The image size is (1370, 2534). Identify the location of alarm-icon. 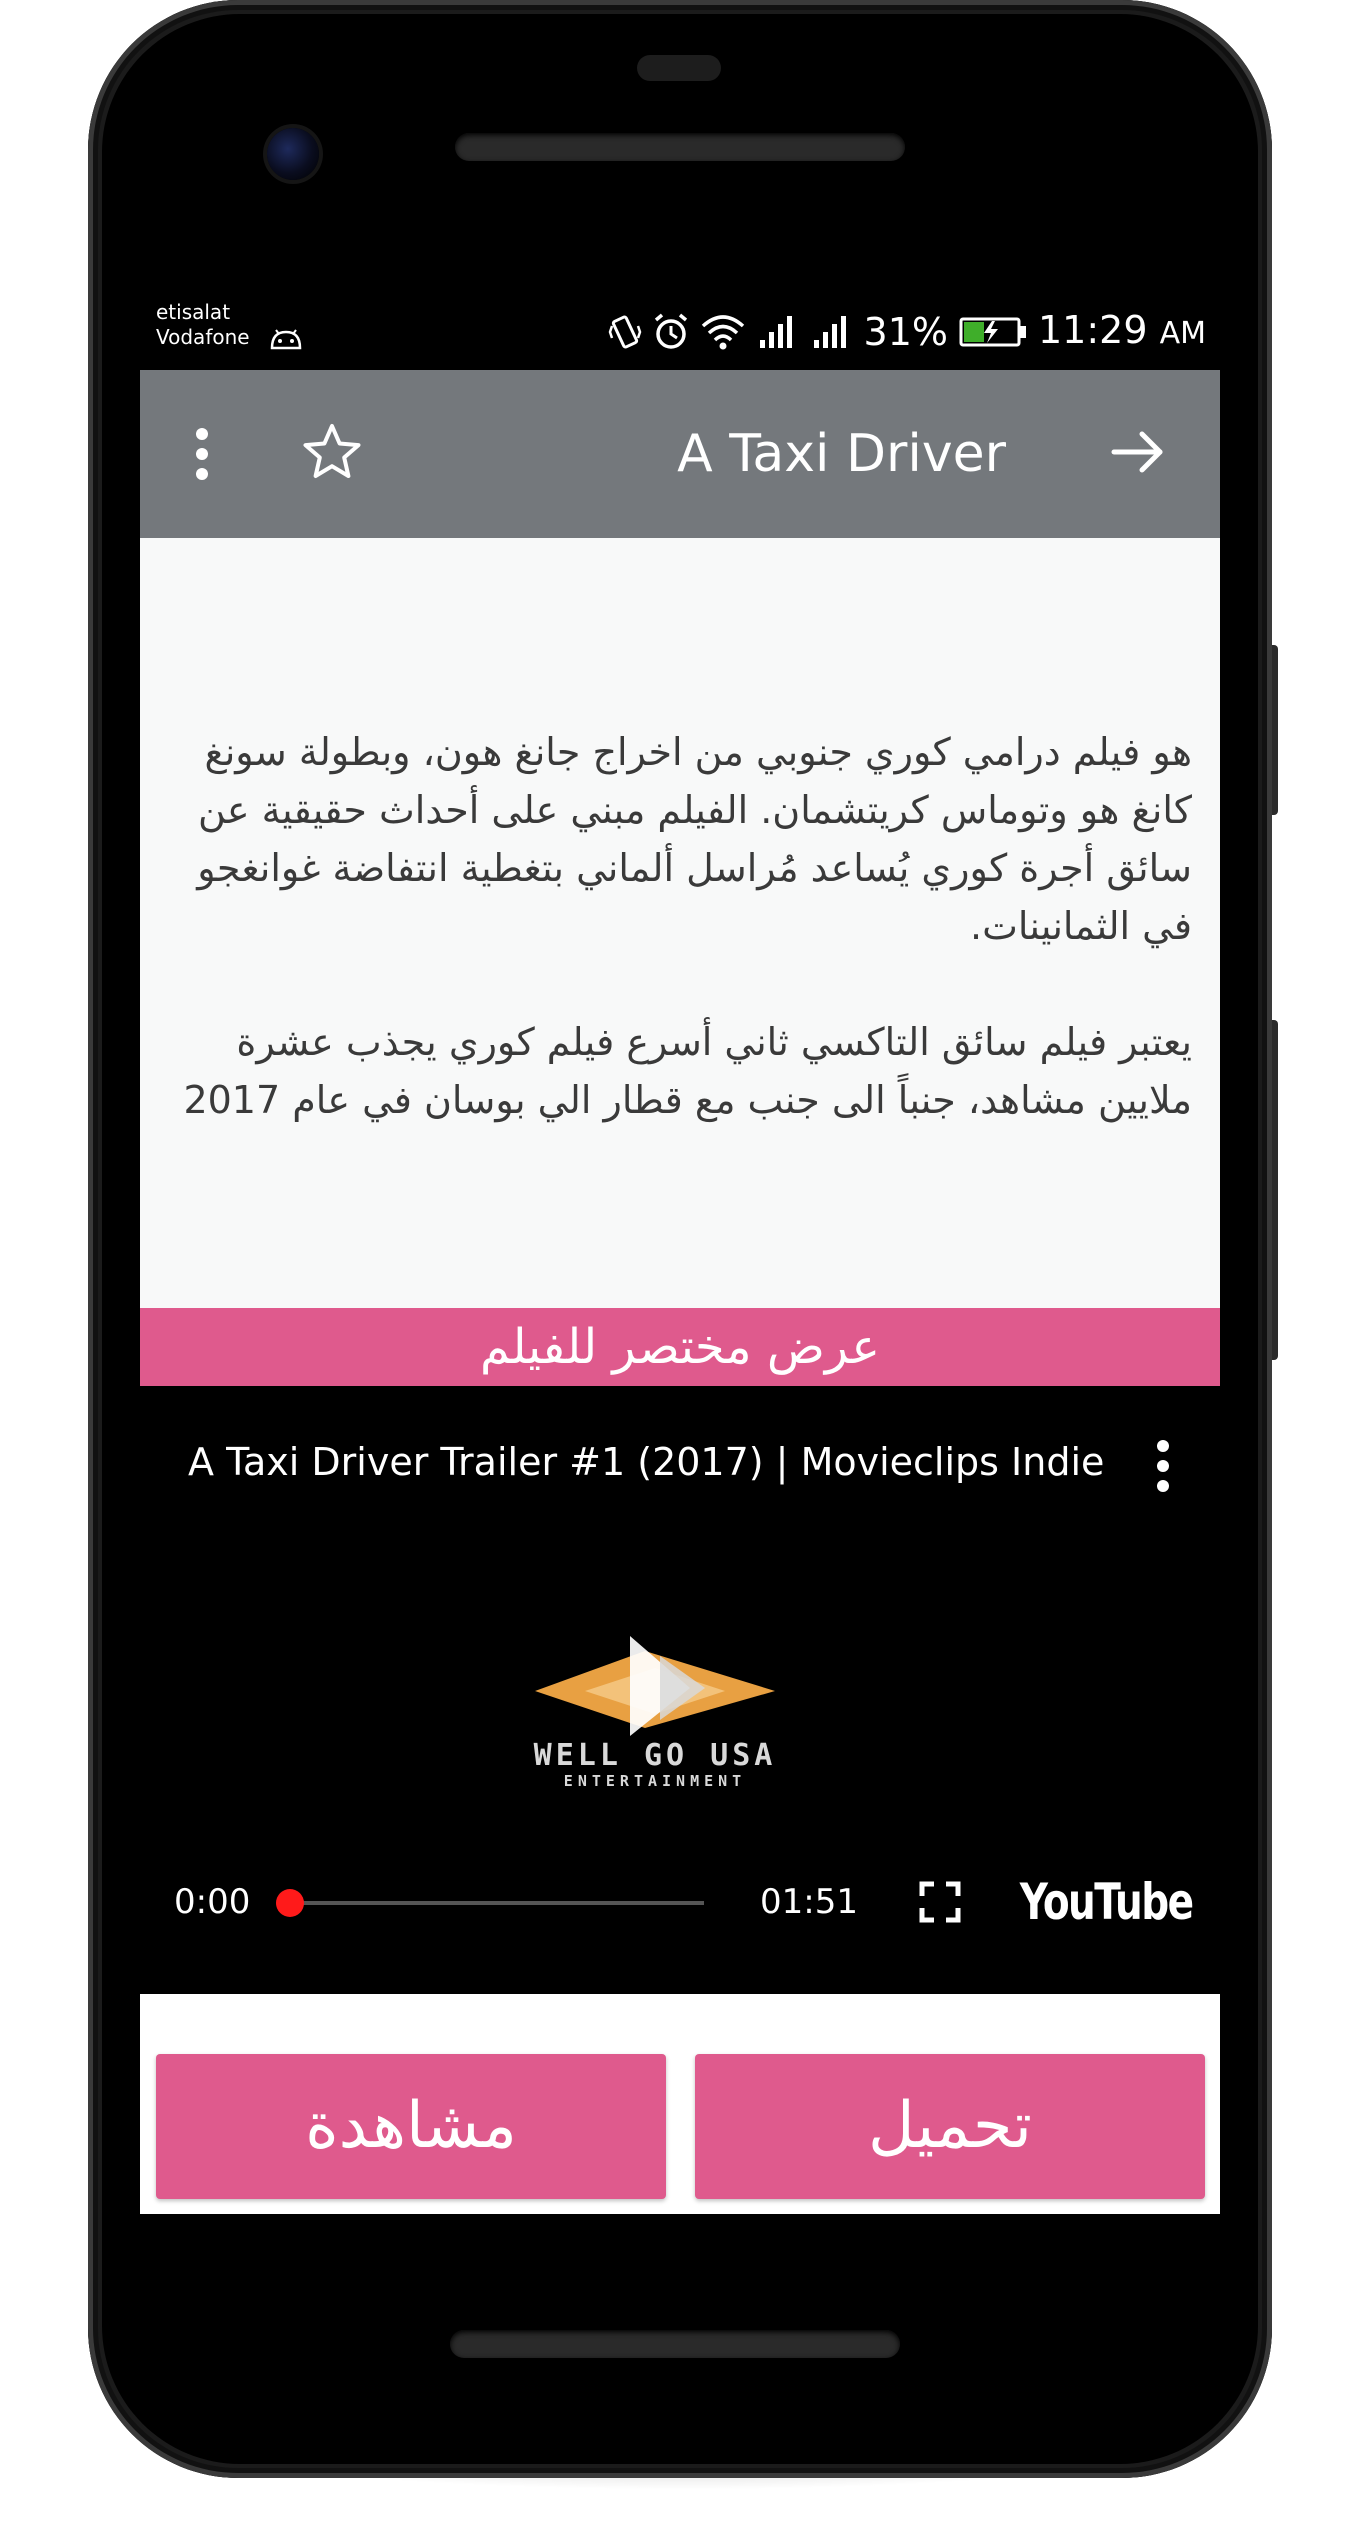
(671, 332).